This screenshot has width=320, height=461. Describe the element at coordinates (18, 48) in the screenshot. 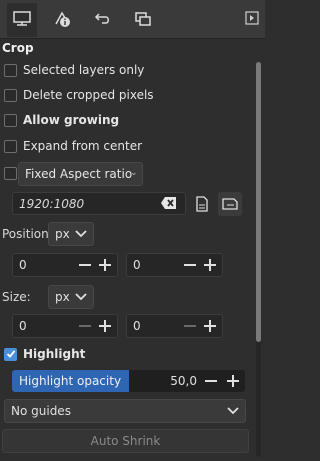

I see `tool-options-title: Crop` at that location.